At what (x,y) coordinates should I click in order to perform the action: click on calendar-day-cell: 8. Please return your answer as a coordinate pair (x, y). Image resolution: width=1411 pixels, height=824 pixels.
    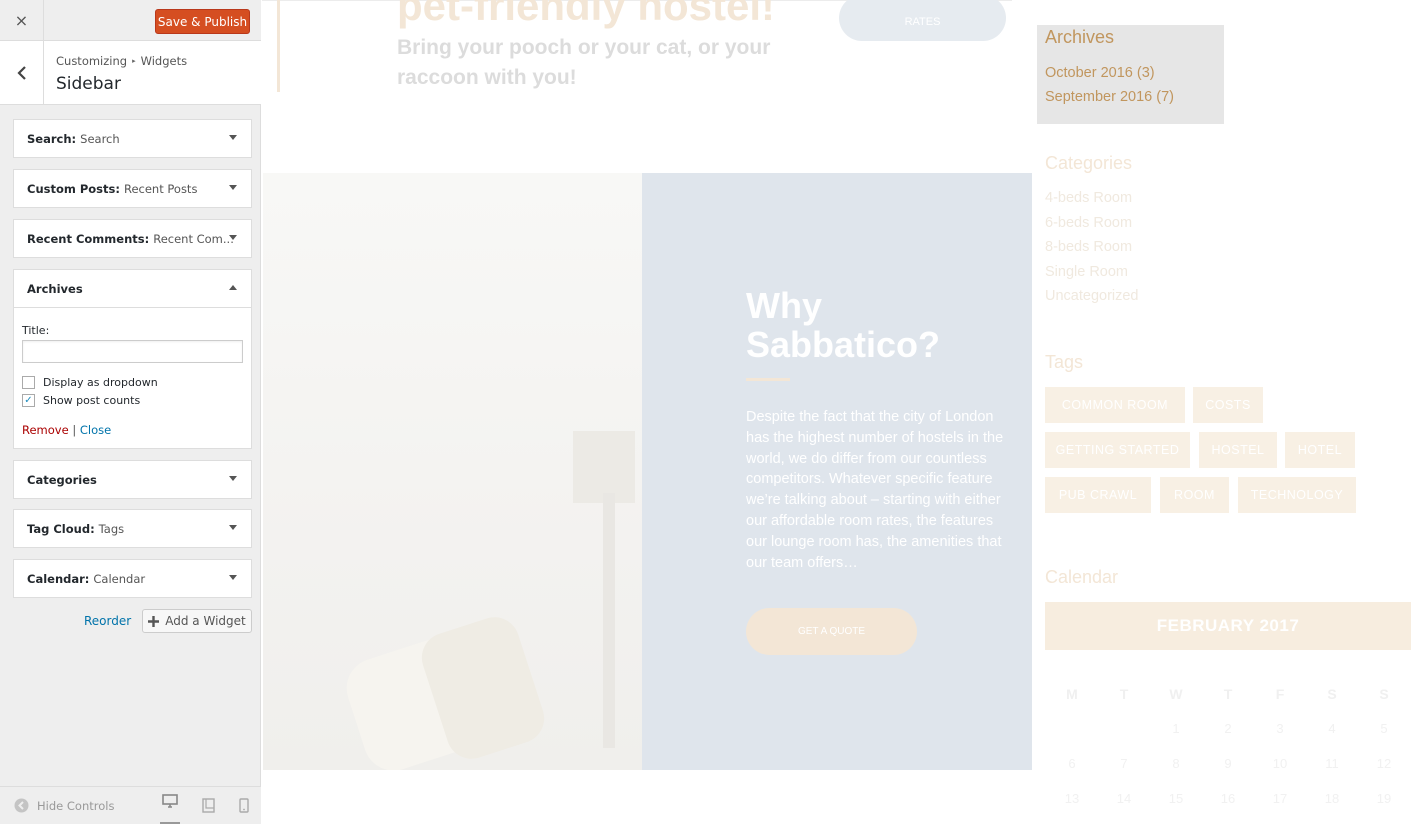
    Looking at the image, I should click on (1176, 763).